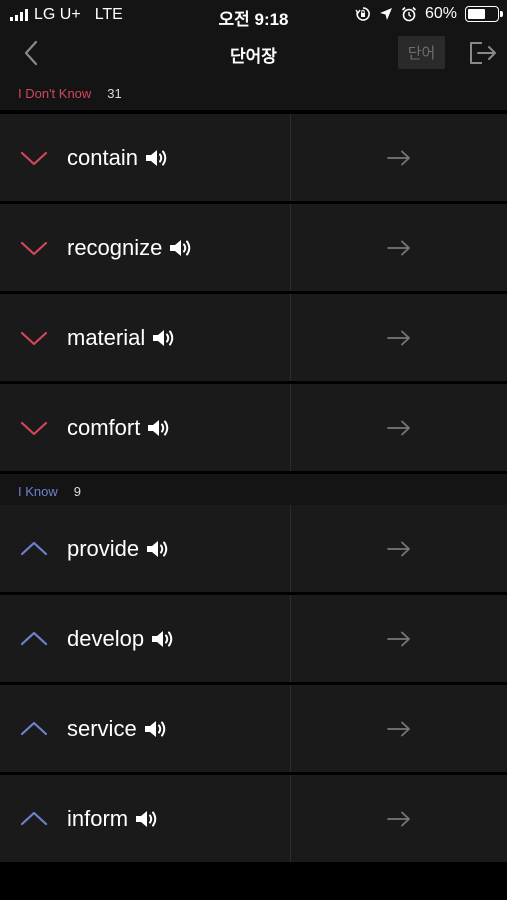 This screenshot has width=507, height=900. I want to click on word-text: provide, so click(119, 548).